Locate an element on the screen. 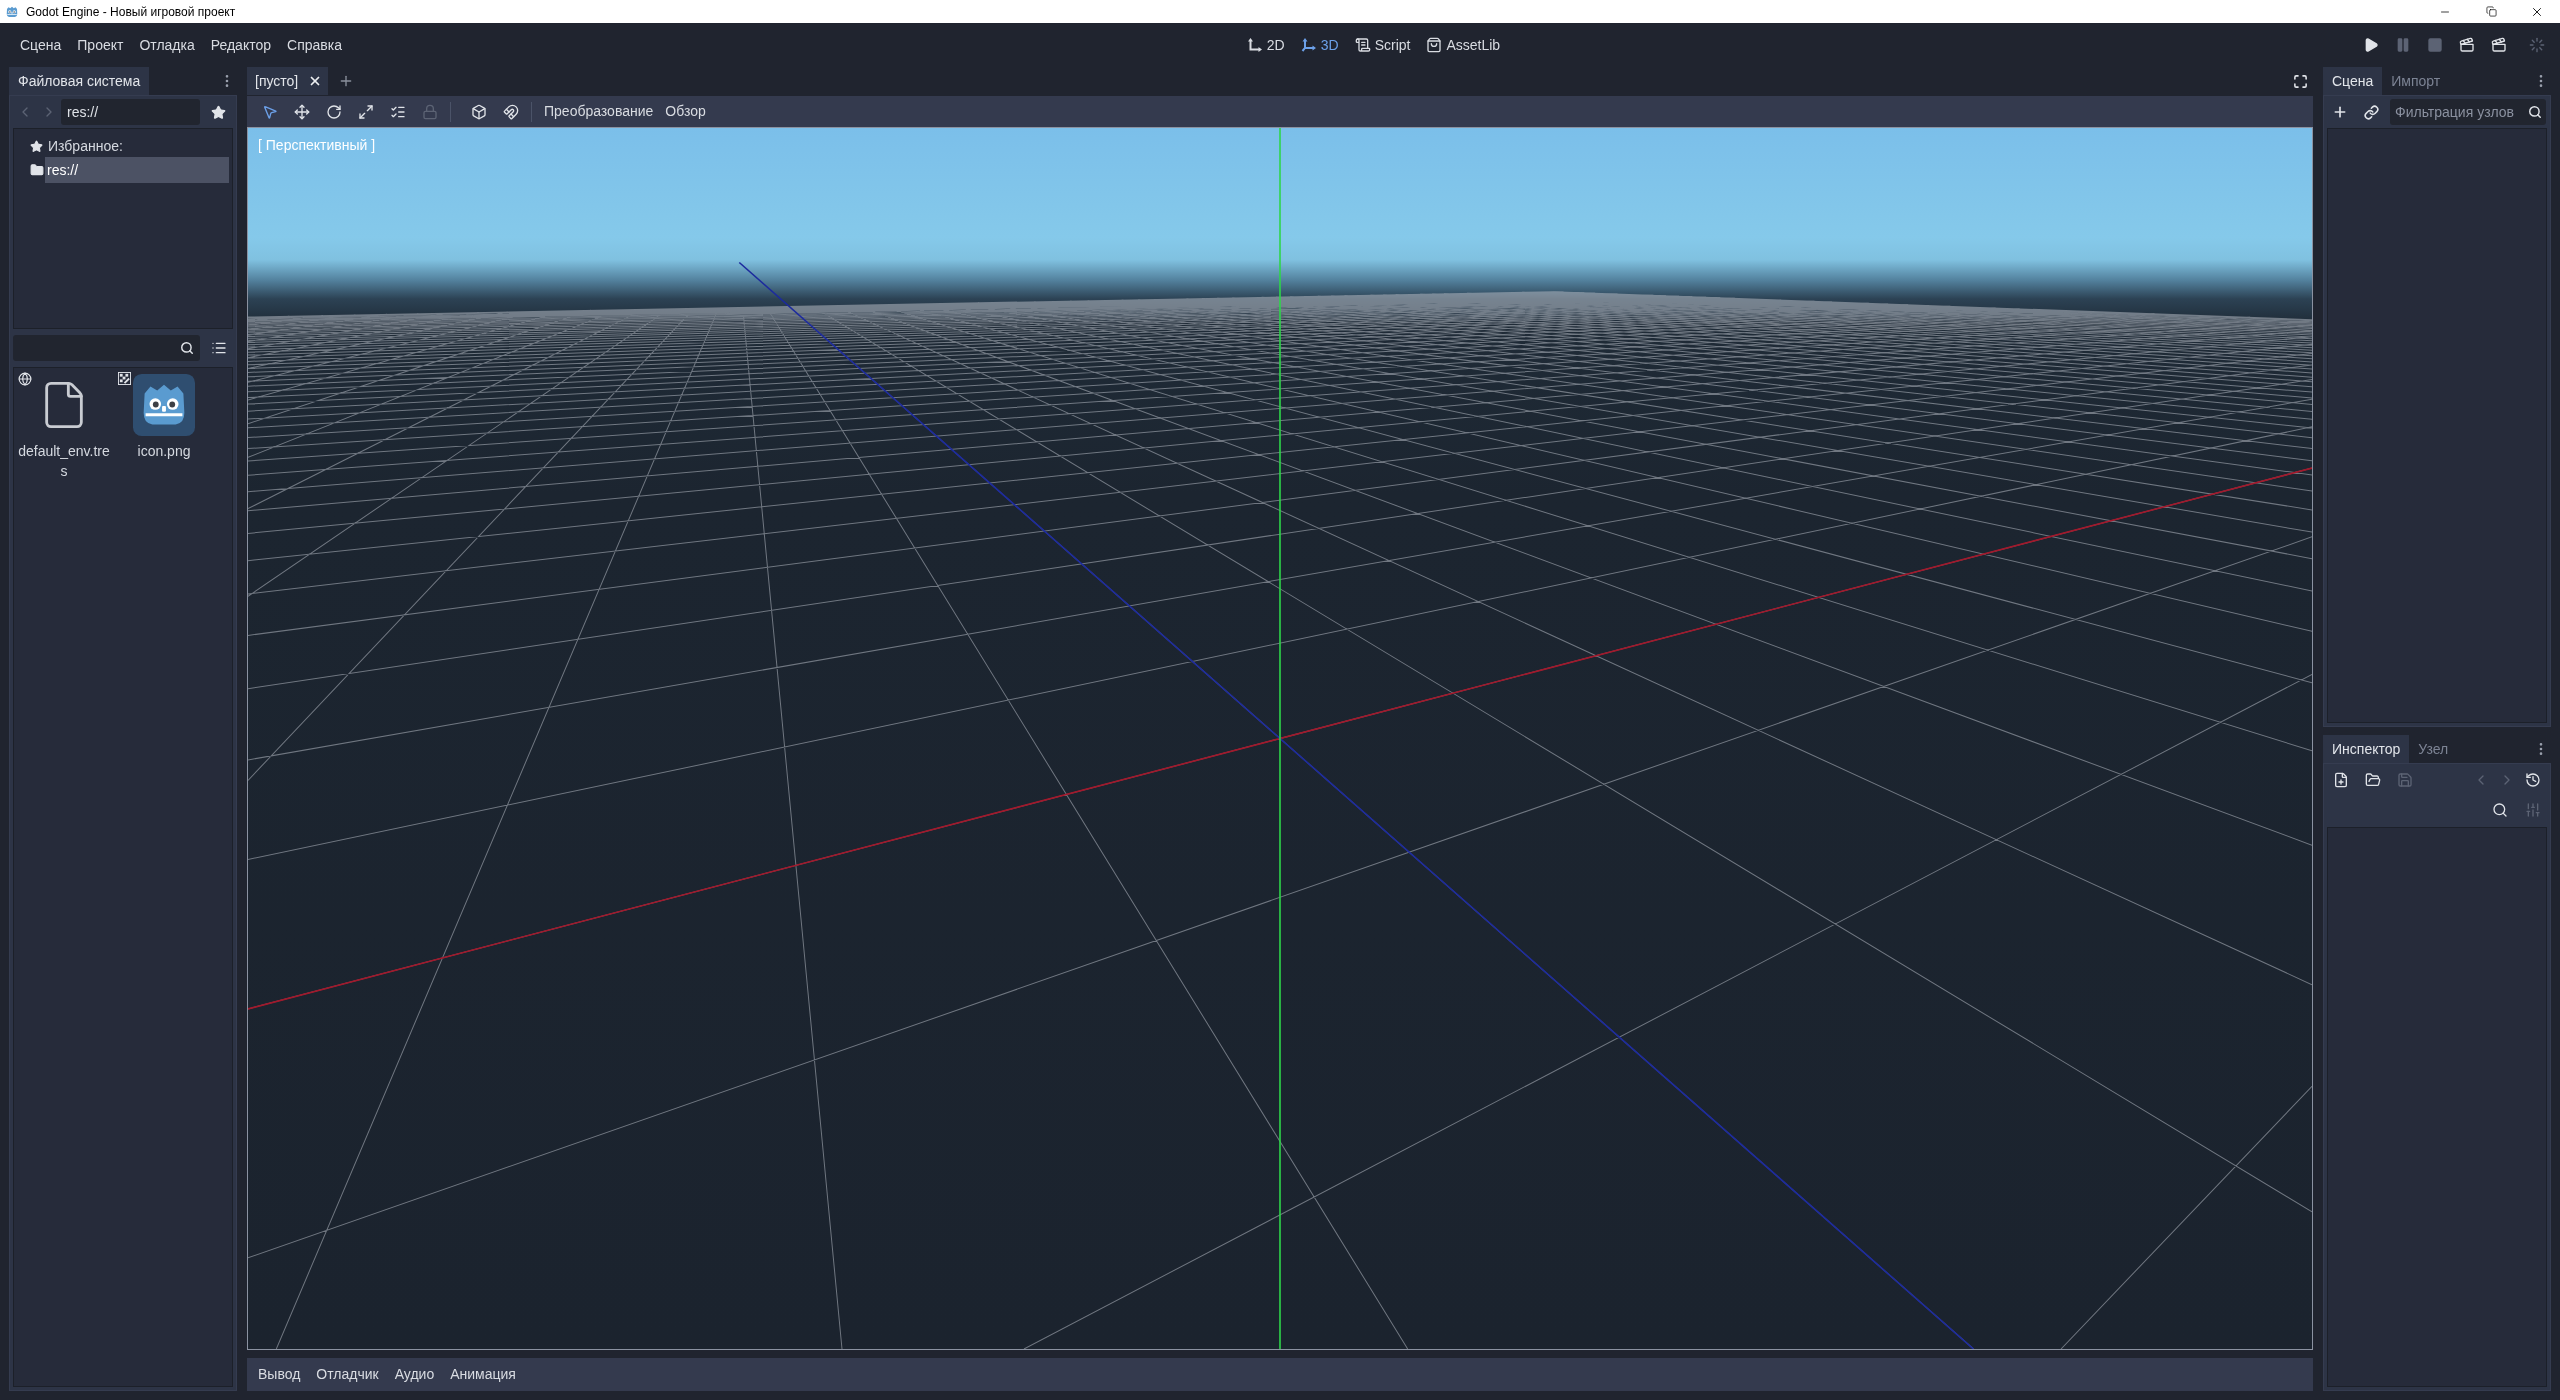 This screenshot has height=1400, width=2560. bottom-panel-tab: Отладчик is located at coordinates (347, 1374).